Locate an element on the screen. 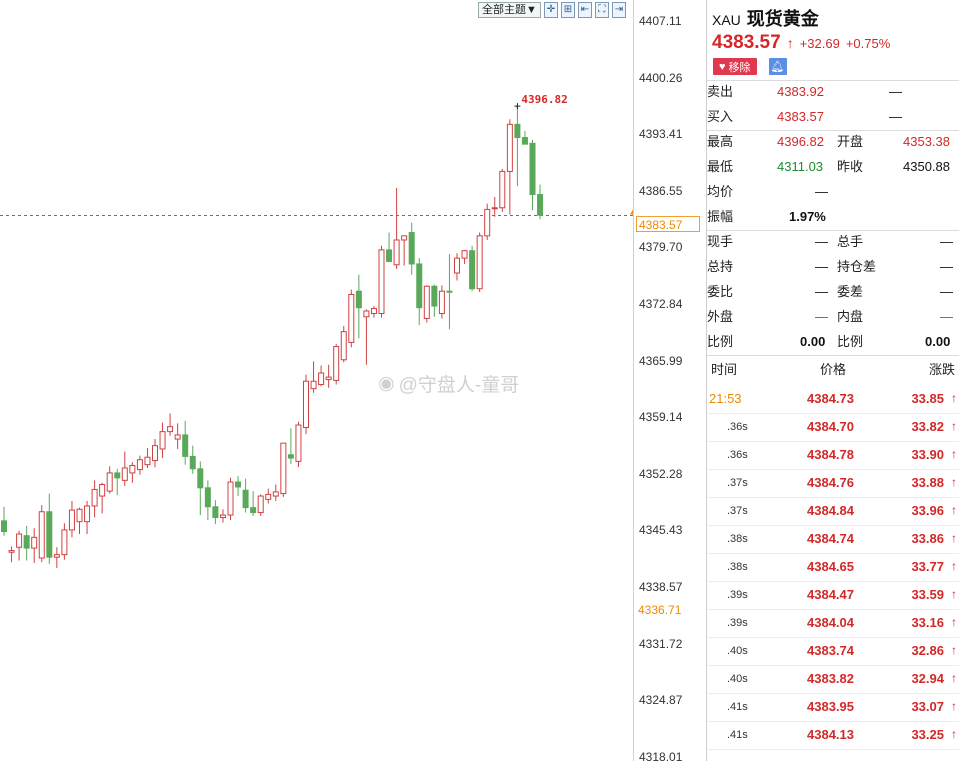  theme-select-button: 全部主题▼ is located at coordinates (509, 10).